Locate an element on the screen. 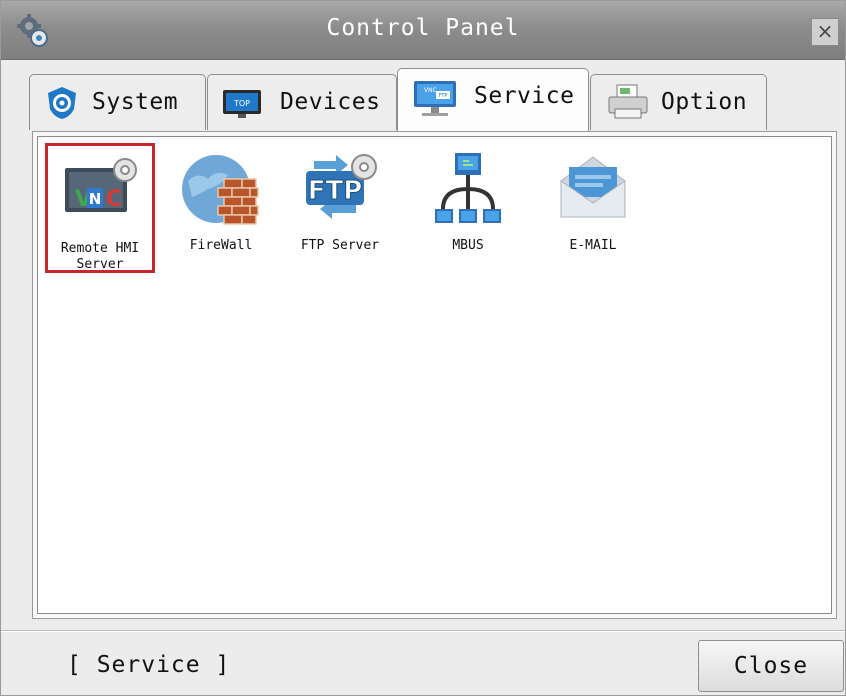 This screenshot has width=846, height=696. service-item-firewall: FireWall is located at coordinates (221, 208).